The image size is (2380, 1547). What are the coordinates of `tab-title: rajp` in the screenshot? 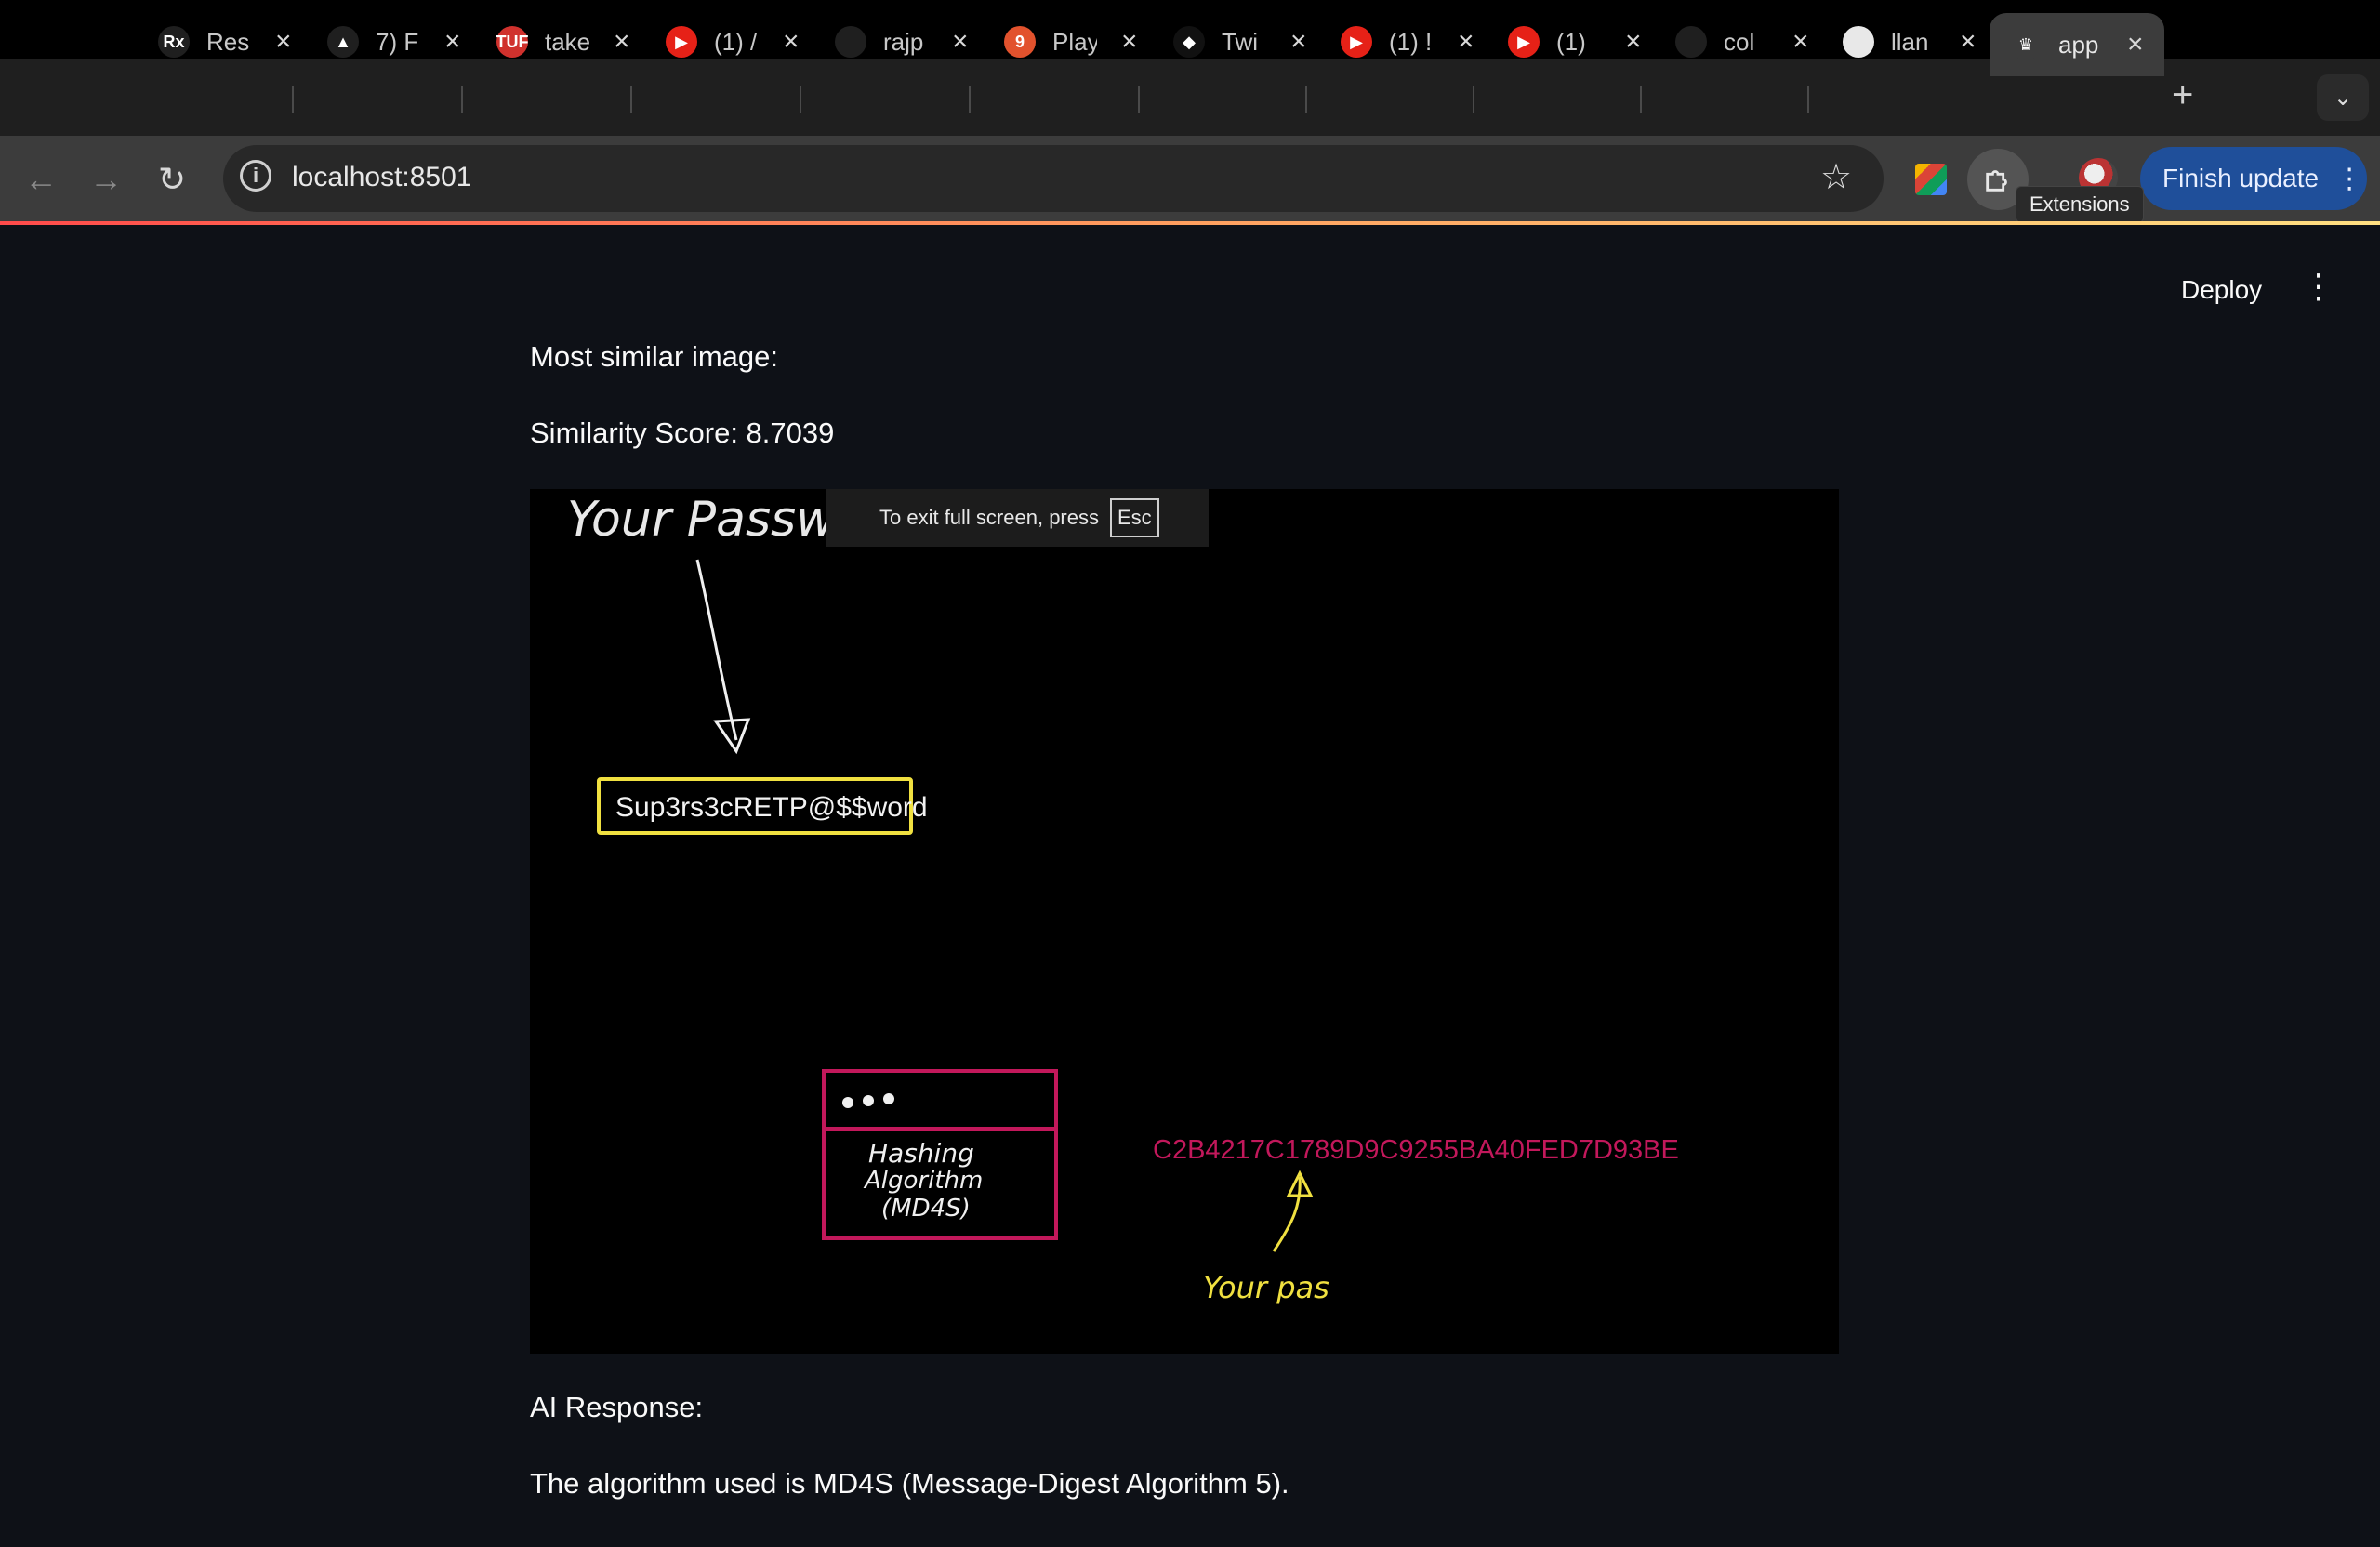 It's located at (903, 41).